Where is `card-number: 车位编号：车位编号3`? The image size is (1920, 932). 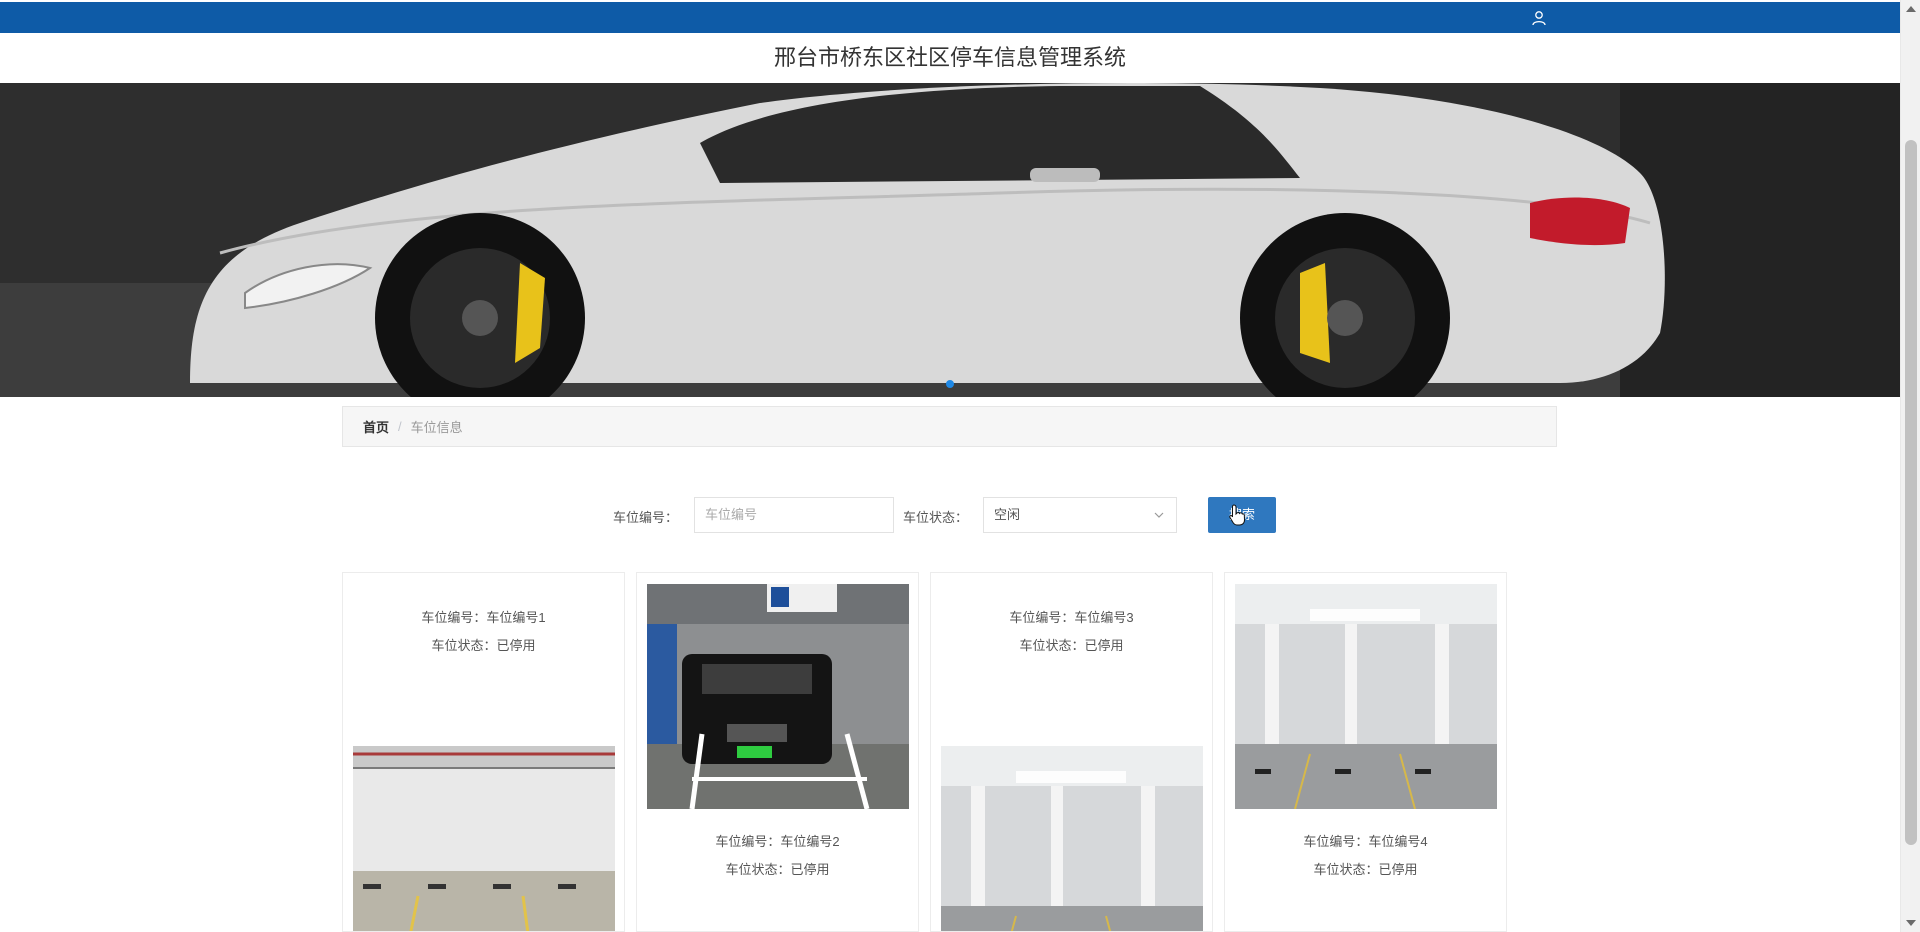
card-number: 车位编号：车位编号3 is located at coordinates (1071, 617).